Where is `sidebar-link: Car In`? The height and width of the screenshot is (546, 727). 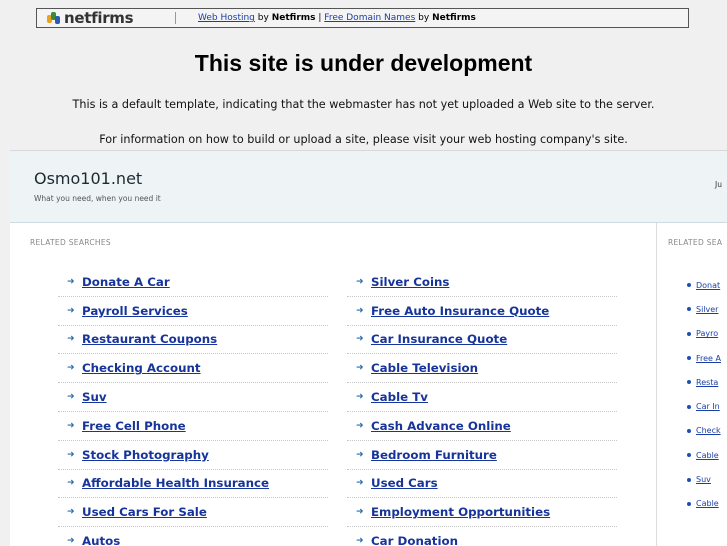
sidebar-link: Car In is located at coordinates (708, 406).